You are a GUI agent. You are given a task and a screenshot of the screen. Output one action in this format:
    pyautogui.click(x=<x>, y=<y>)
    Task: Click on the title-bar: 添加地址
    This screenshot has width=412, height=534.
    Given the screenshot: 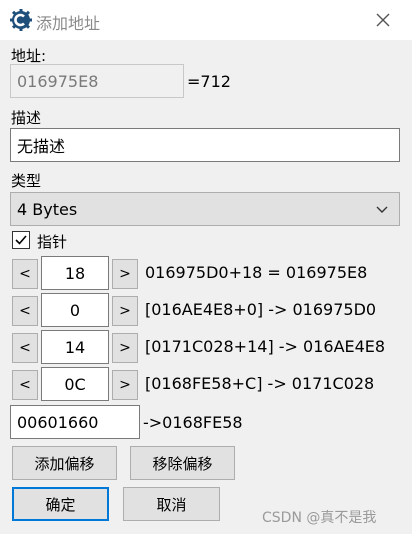 What is the action you would take?
    pyautogui.click(x=206, y=20)
    